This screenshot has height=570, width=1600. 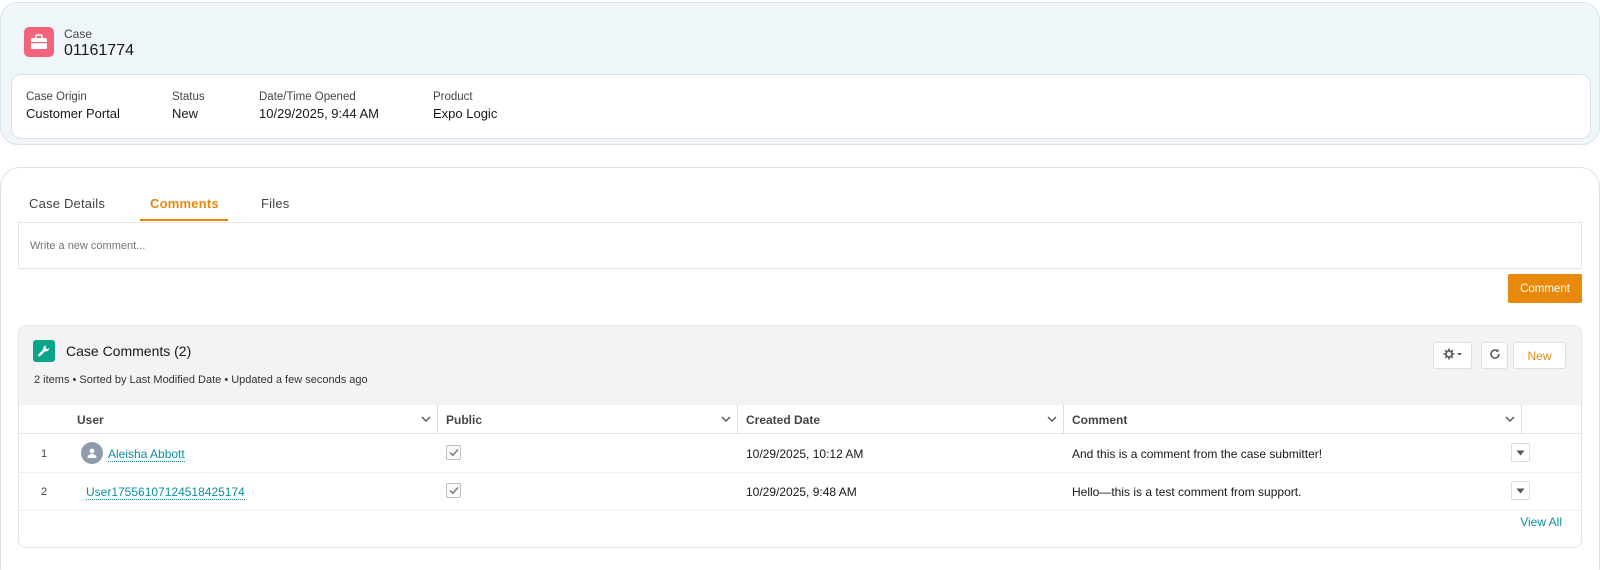 I want to click on field-value: 10/29/2025, 9:44 AM, so click(x=319, y=113).